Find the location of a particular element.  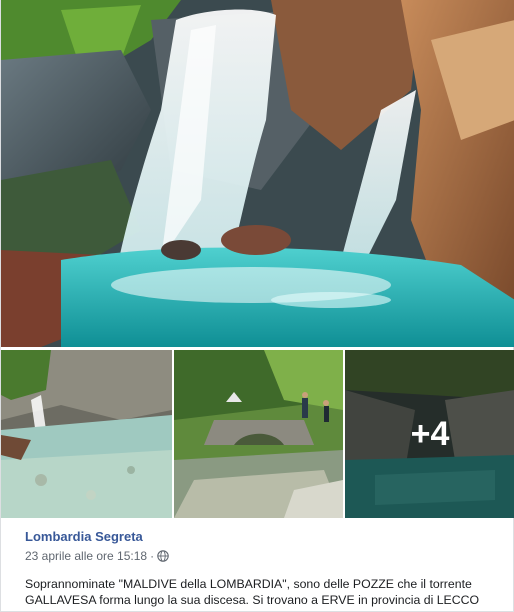

post-timestamp: 23 aprile alle ore 15:18 is located at coordinates (86, 556).